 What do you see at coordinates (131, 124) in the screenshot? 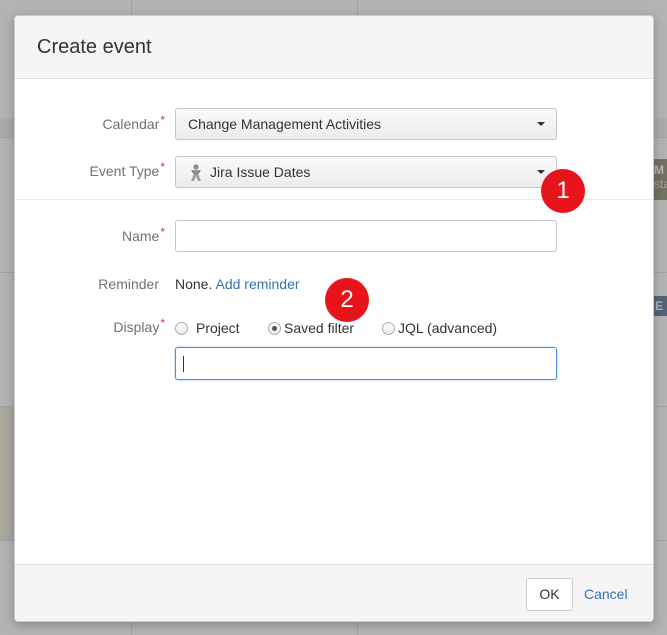
I see `calendar-label-text: Calendar` at bounding box center [131, 124].